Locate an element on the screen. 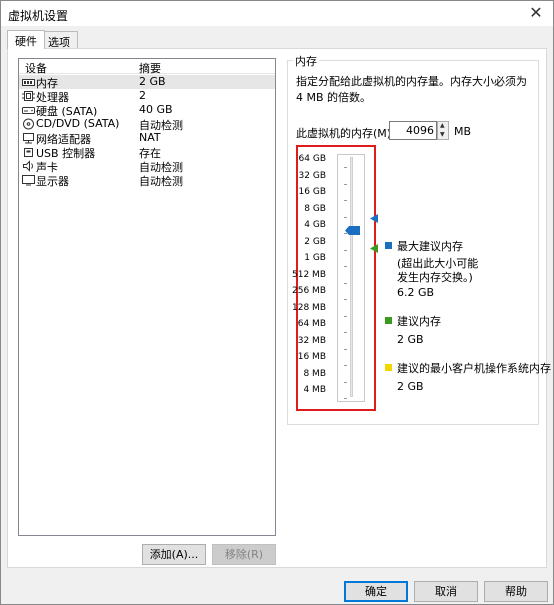 The height and width of the screenshot is (605, 554). cd-dvd-icon is located at coordinates (28, 124).